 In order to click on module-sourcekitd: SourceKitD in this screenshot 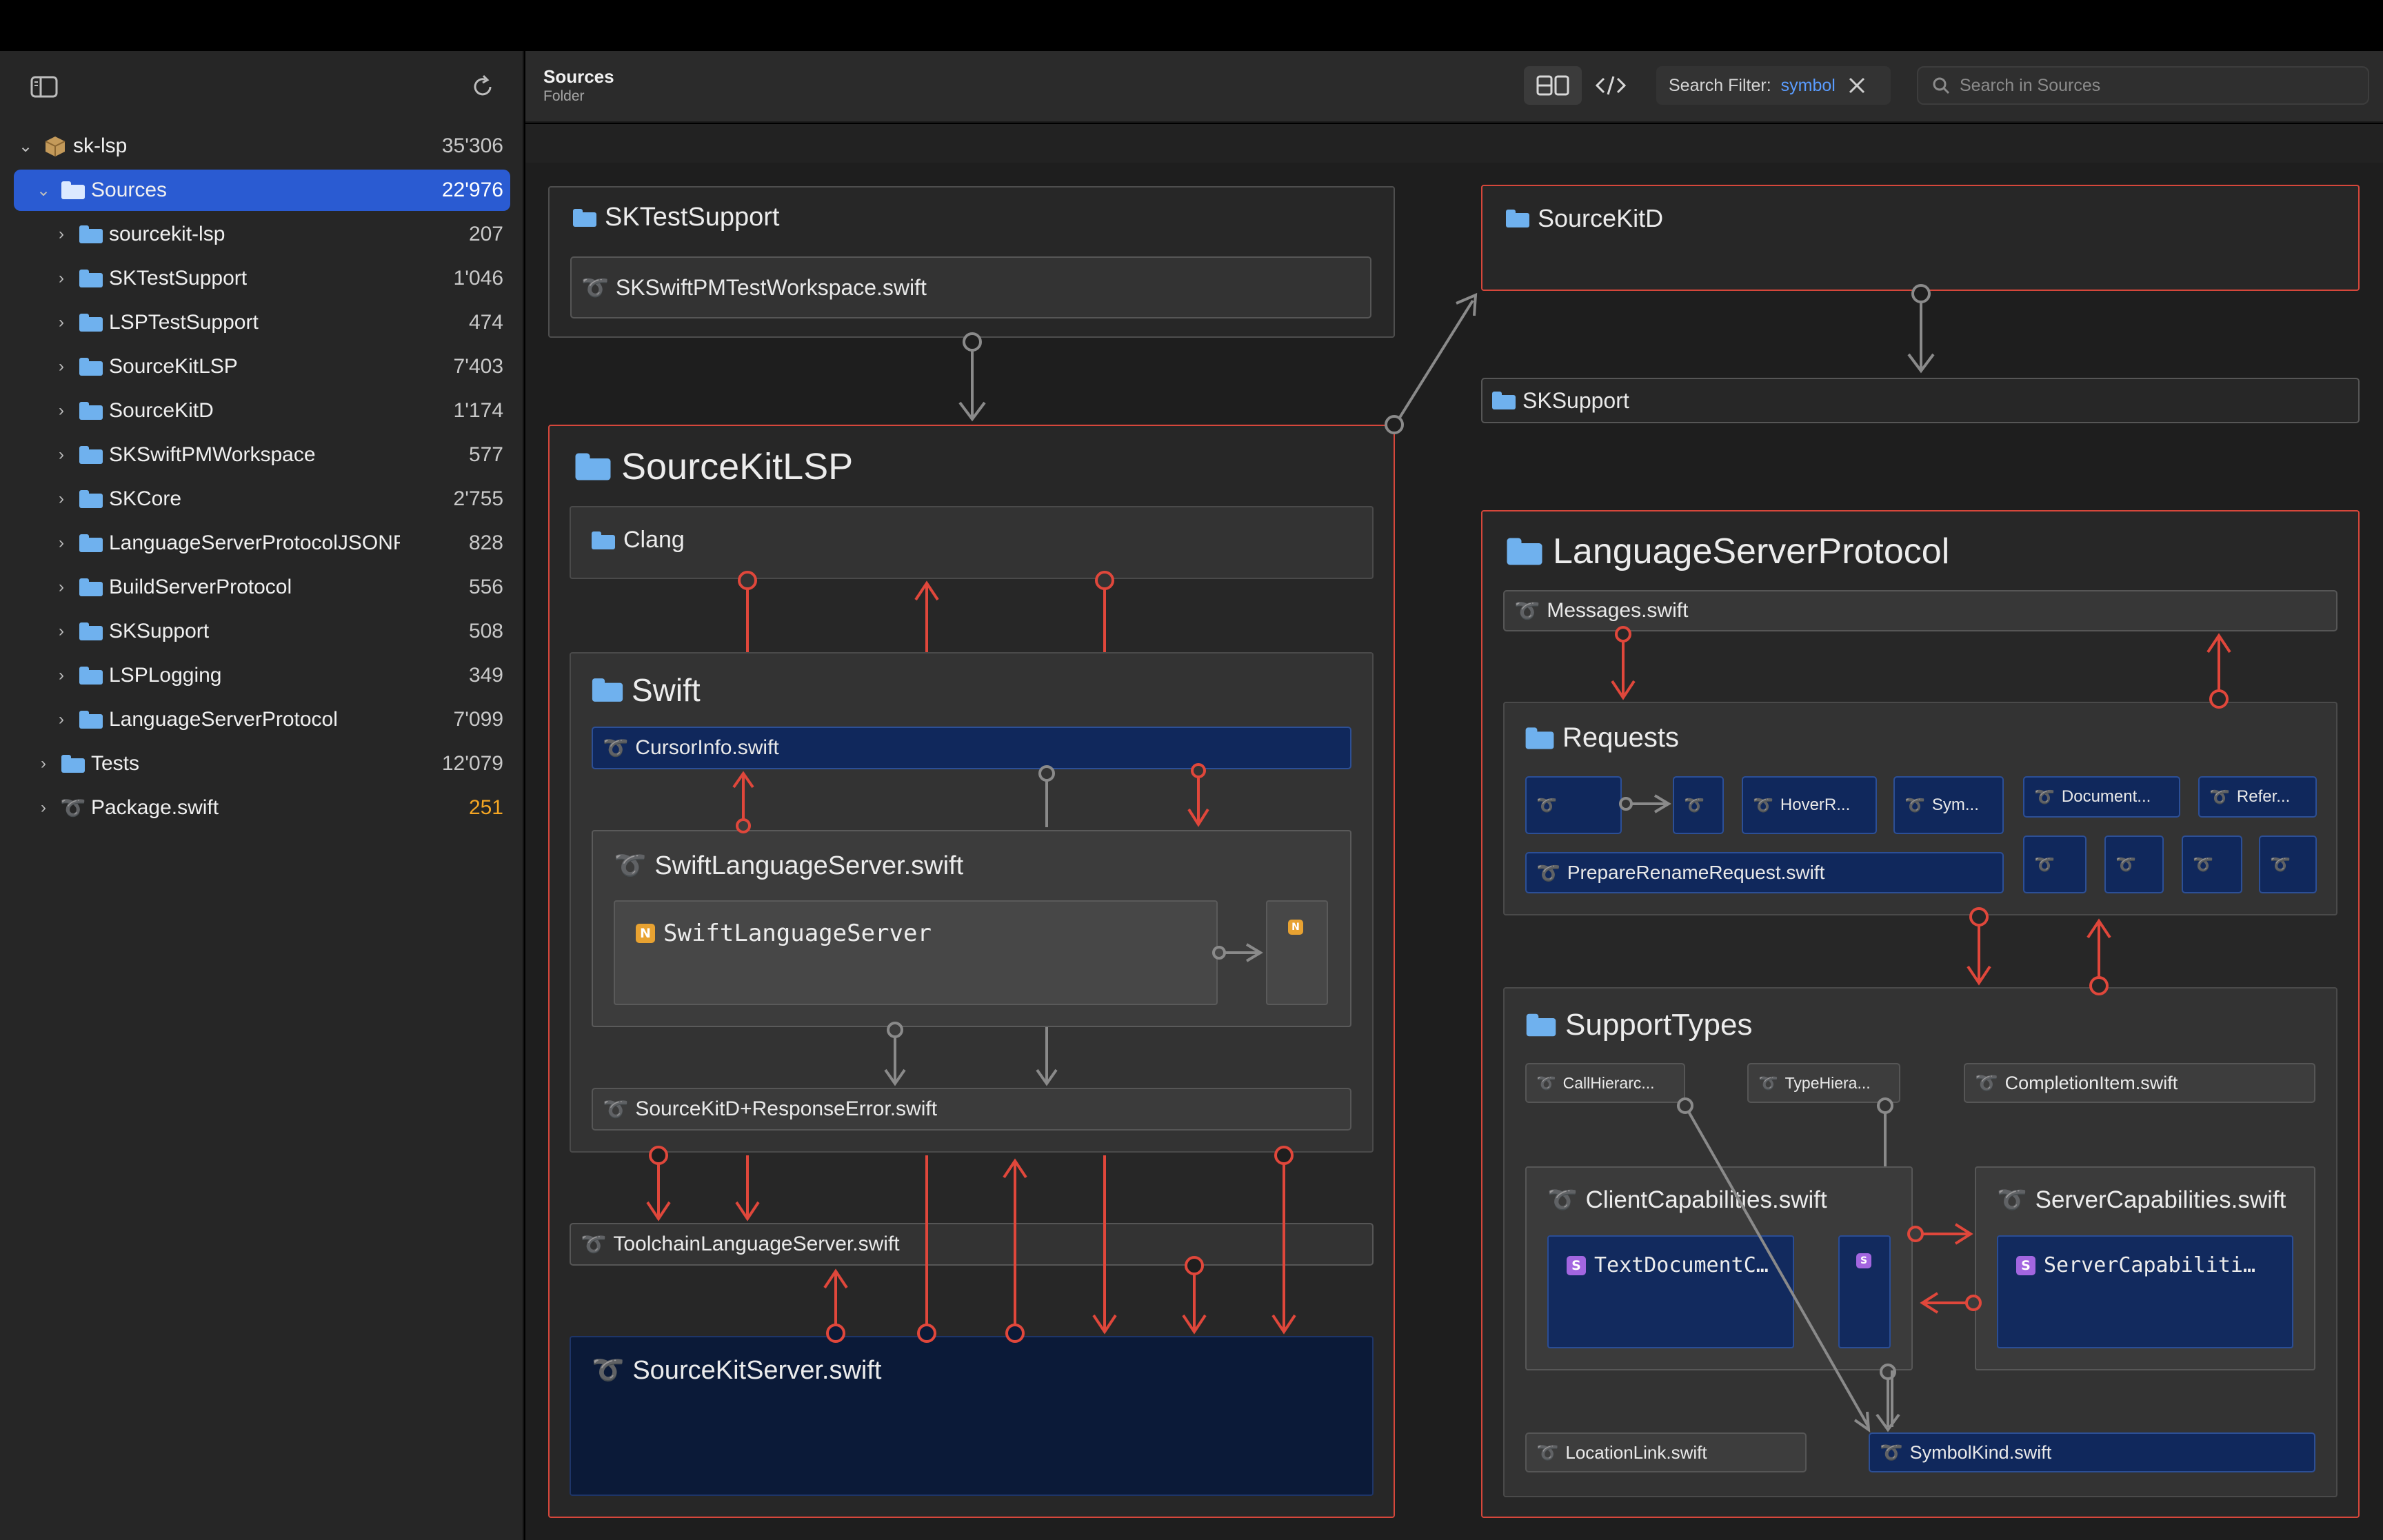, I will do `click(1920, 238)`.